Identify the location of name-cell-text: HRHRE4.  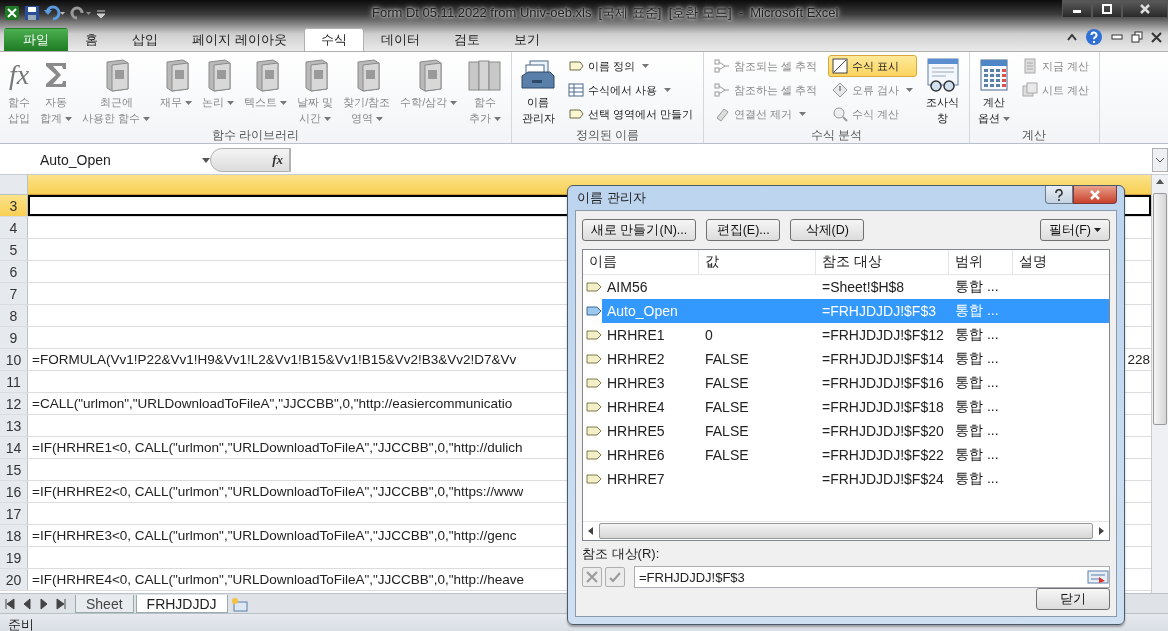
(636, 407).